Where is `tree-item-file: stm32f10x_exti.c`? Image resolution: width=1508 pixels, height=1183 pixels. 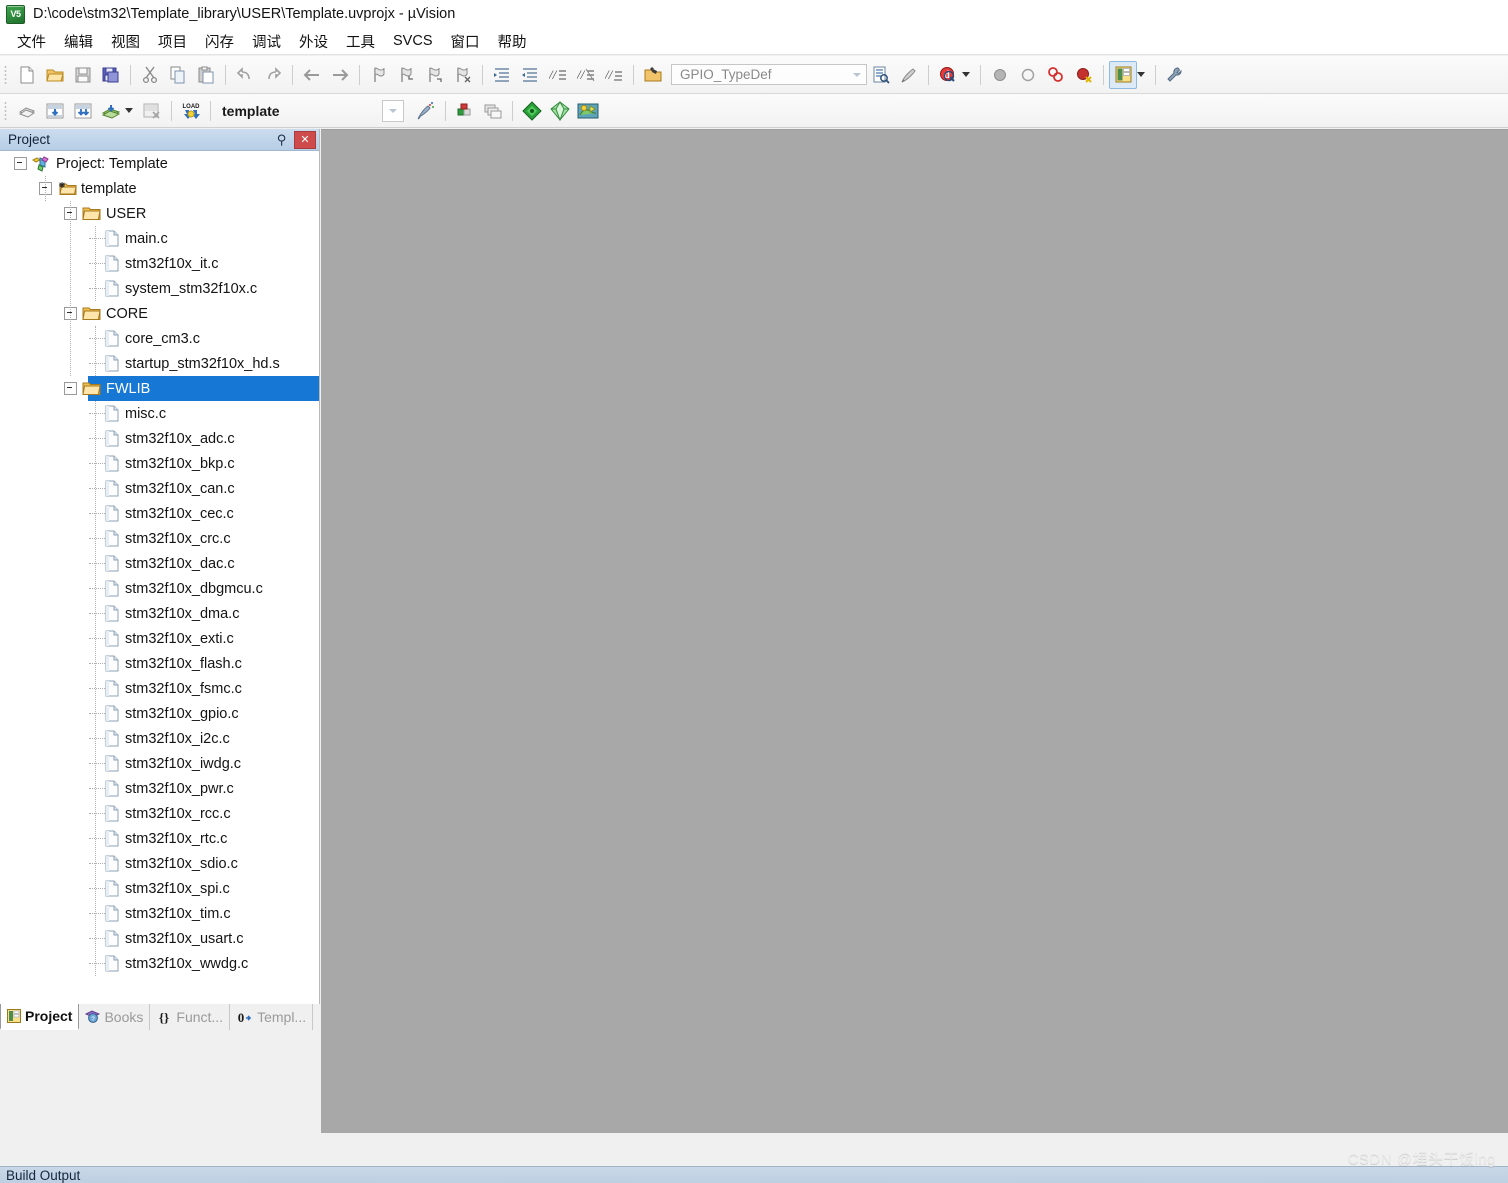
tree-item-file: stm32f10x_exti.c is located at coordinates (159, 638).